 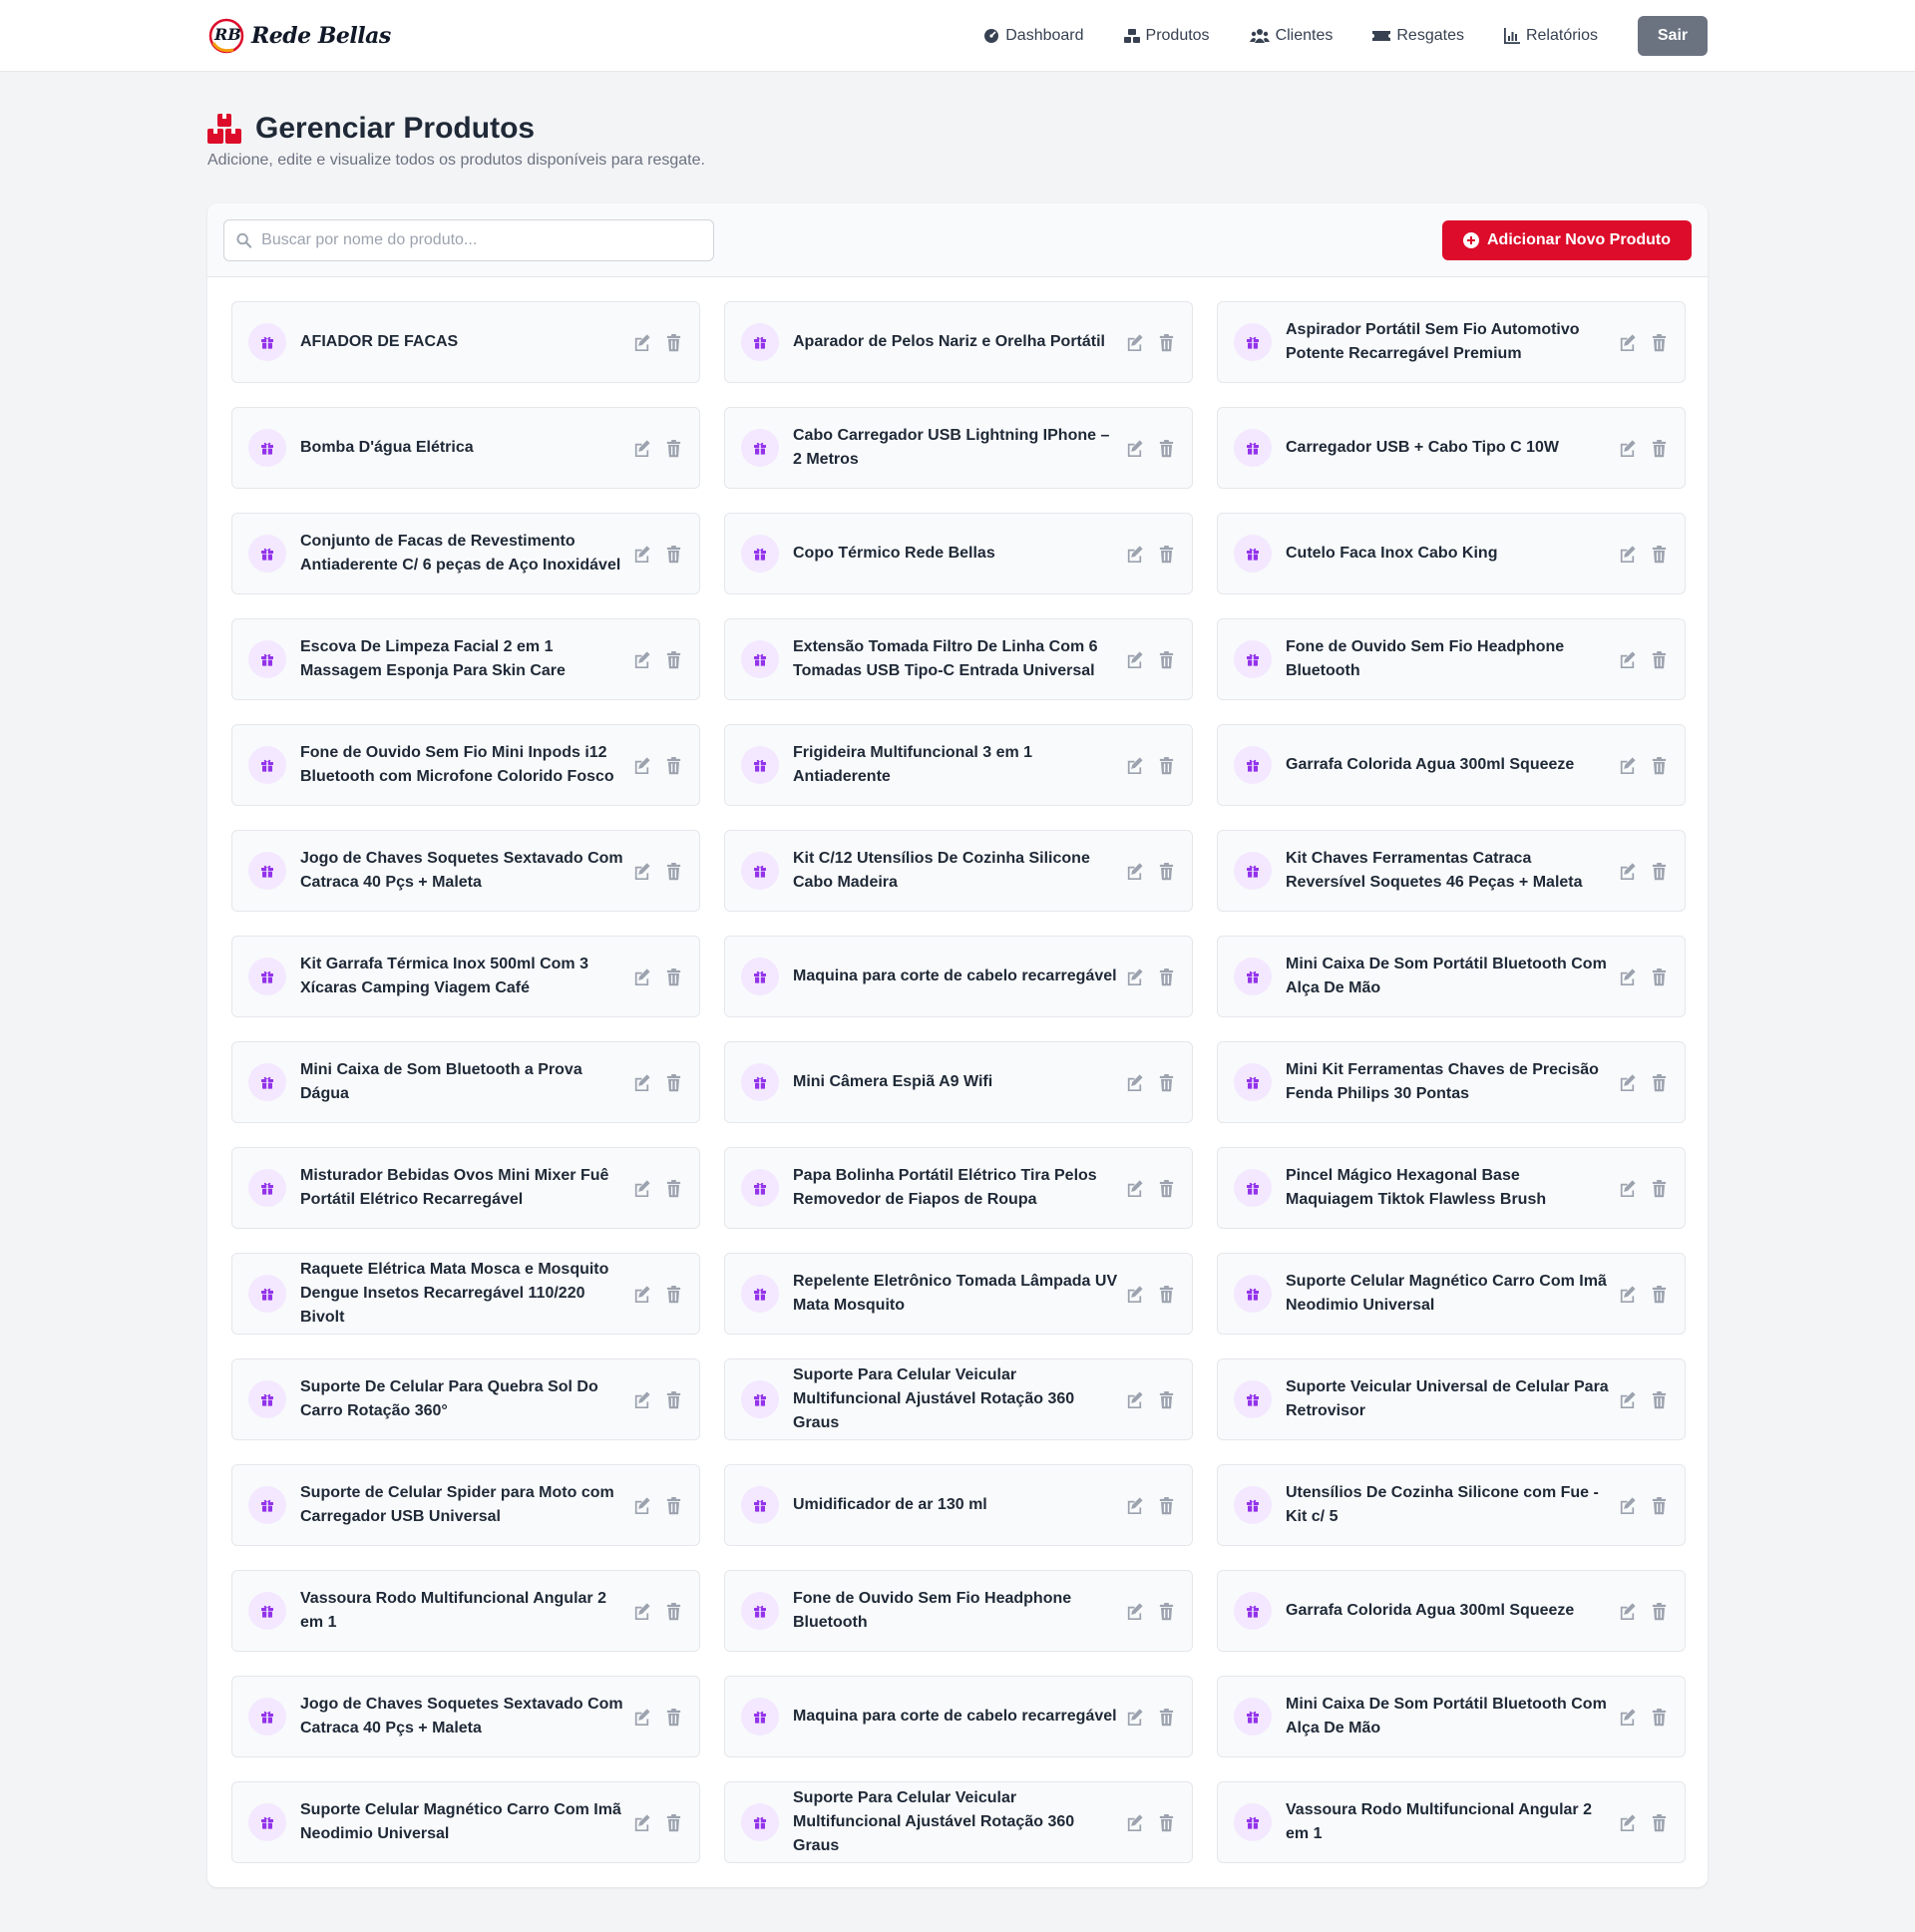 What do you see at coordinates (481, 240) in the screenshot?
I see `search-input` at bounding box center [481, 240].